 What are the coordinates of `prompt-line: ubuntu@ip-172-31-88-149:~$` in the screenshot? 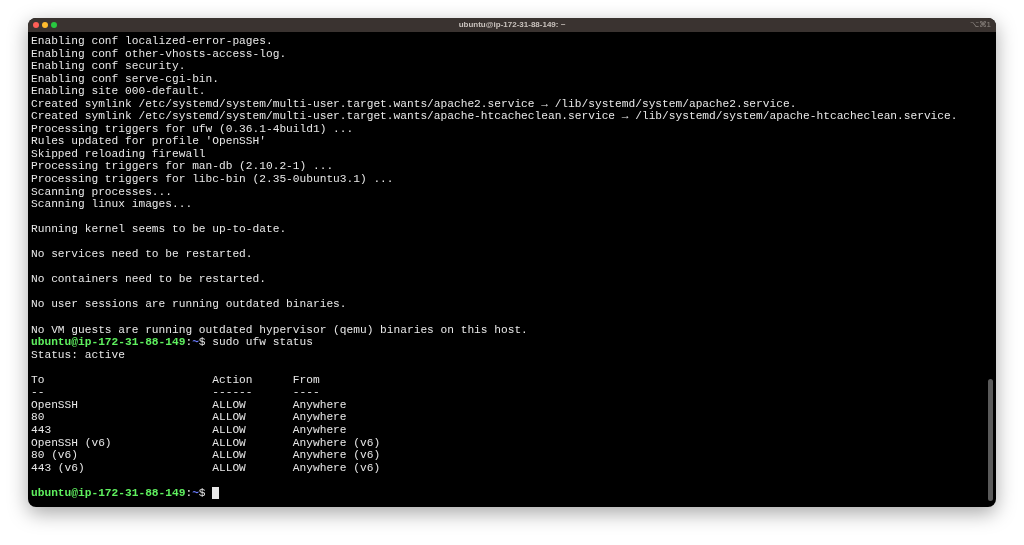 It's located at (118, 493).